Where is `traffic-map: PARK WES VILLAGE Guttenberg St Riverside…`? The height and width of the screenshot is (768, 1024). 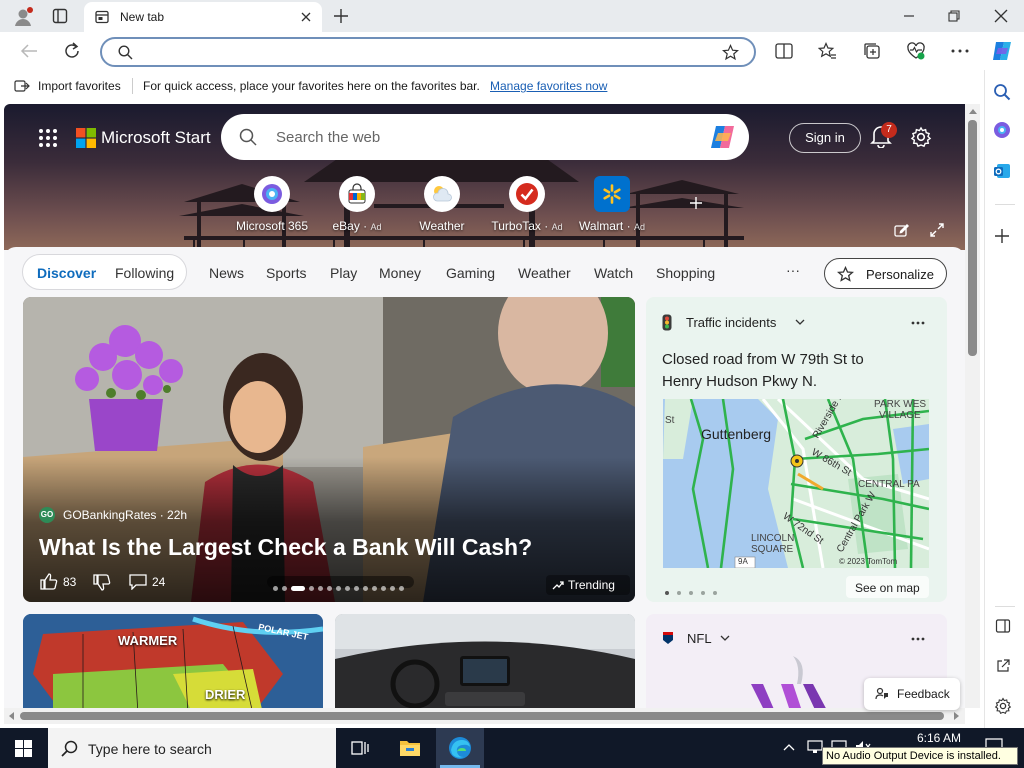 traffic-map: PARK WES VILLAGE Guttenberg St Riverside… is located at coordinates (796, 483).